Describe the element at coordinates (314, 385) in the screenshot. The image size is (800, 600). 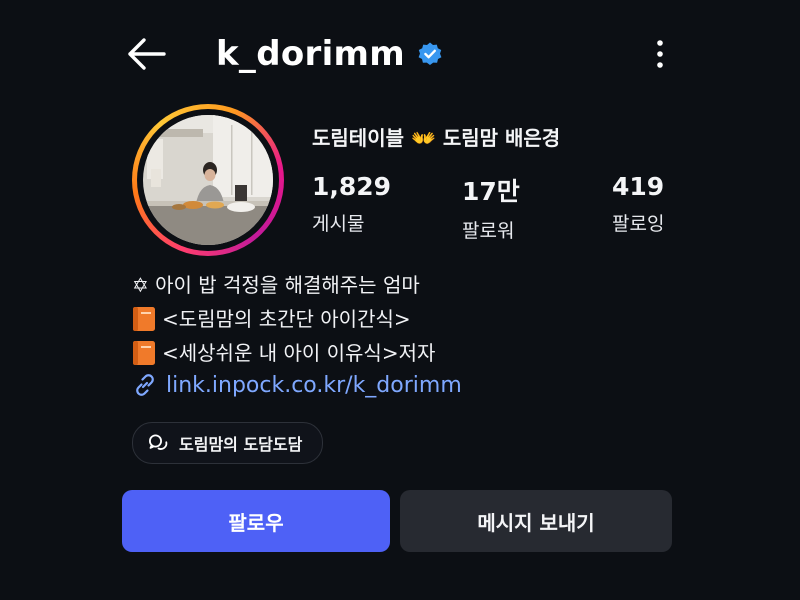
I see `profile-link-text: link.inpock.co.kr/k_dorimm` at that location.